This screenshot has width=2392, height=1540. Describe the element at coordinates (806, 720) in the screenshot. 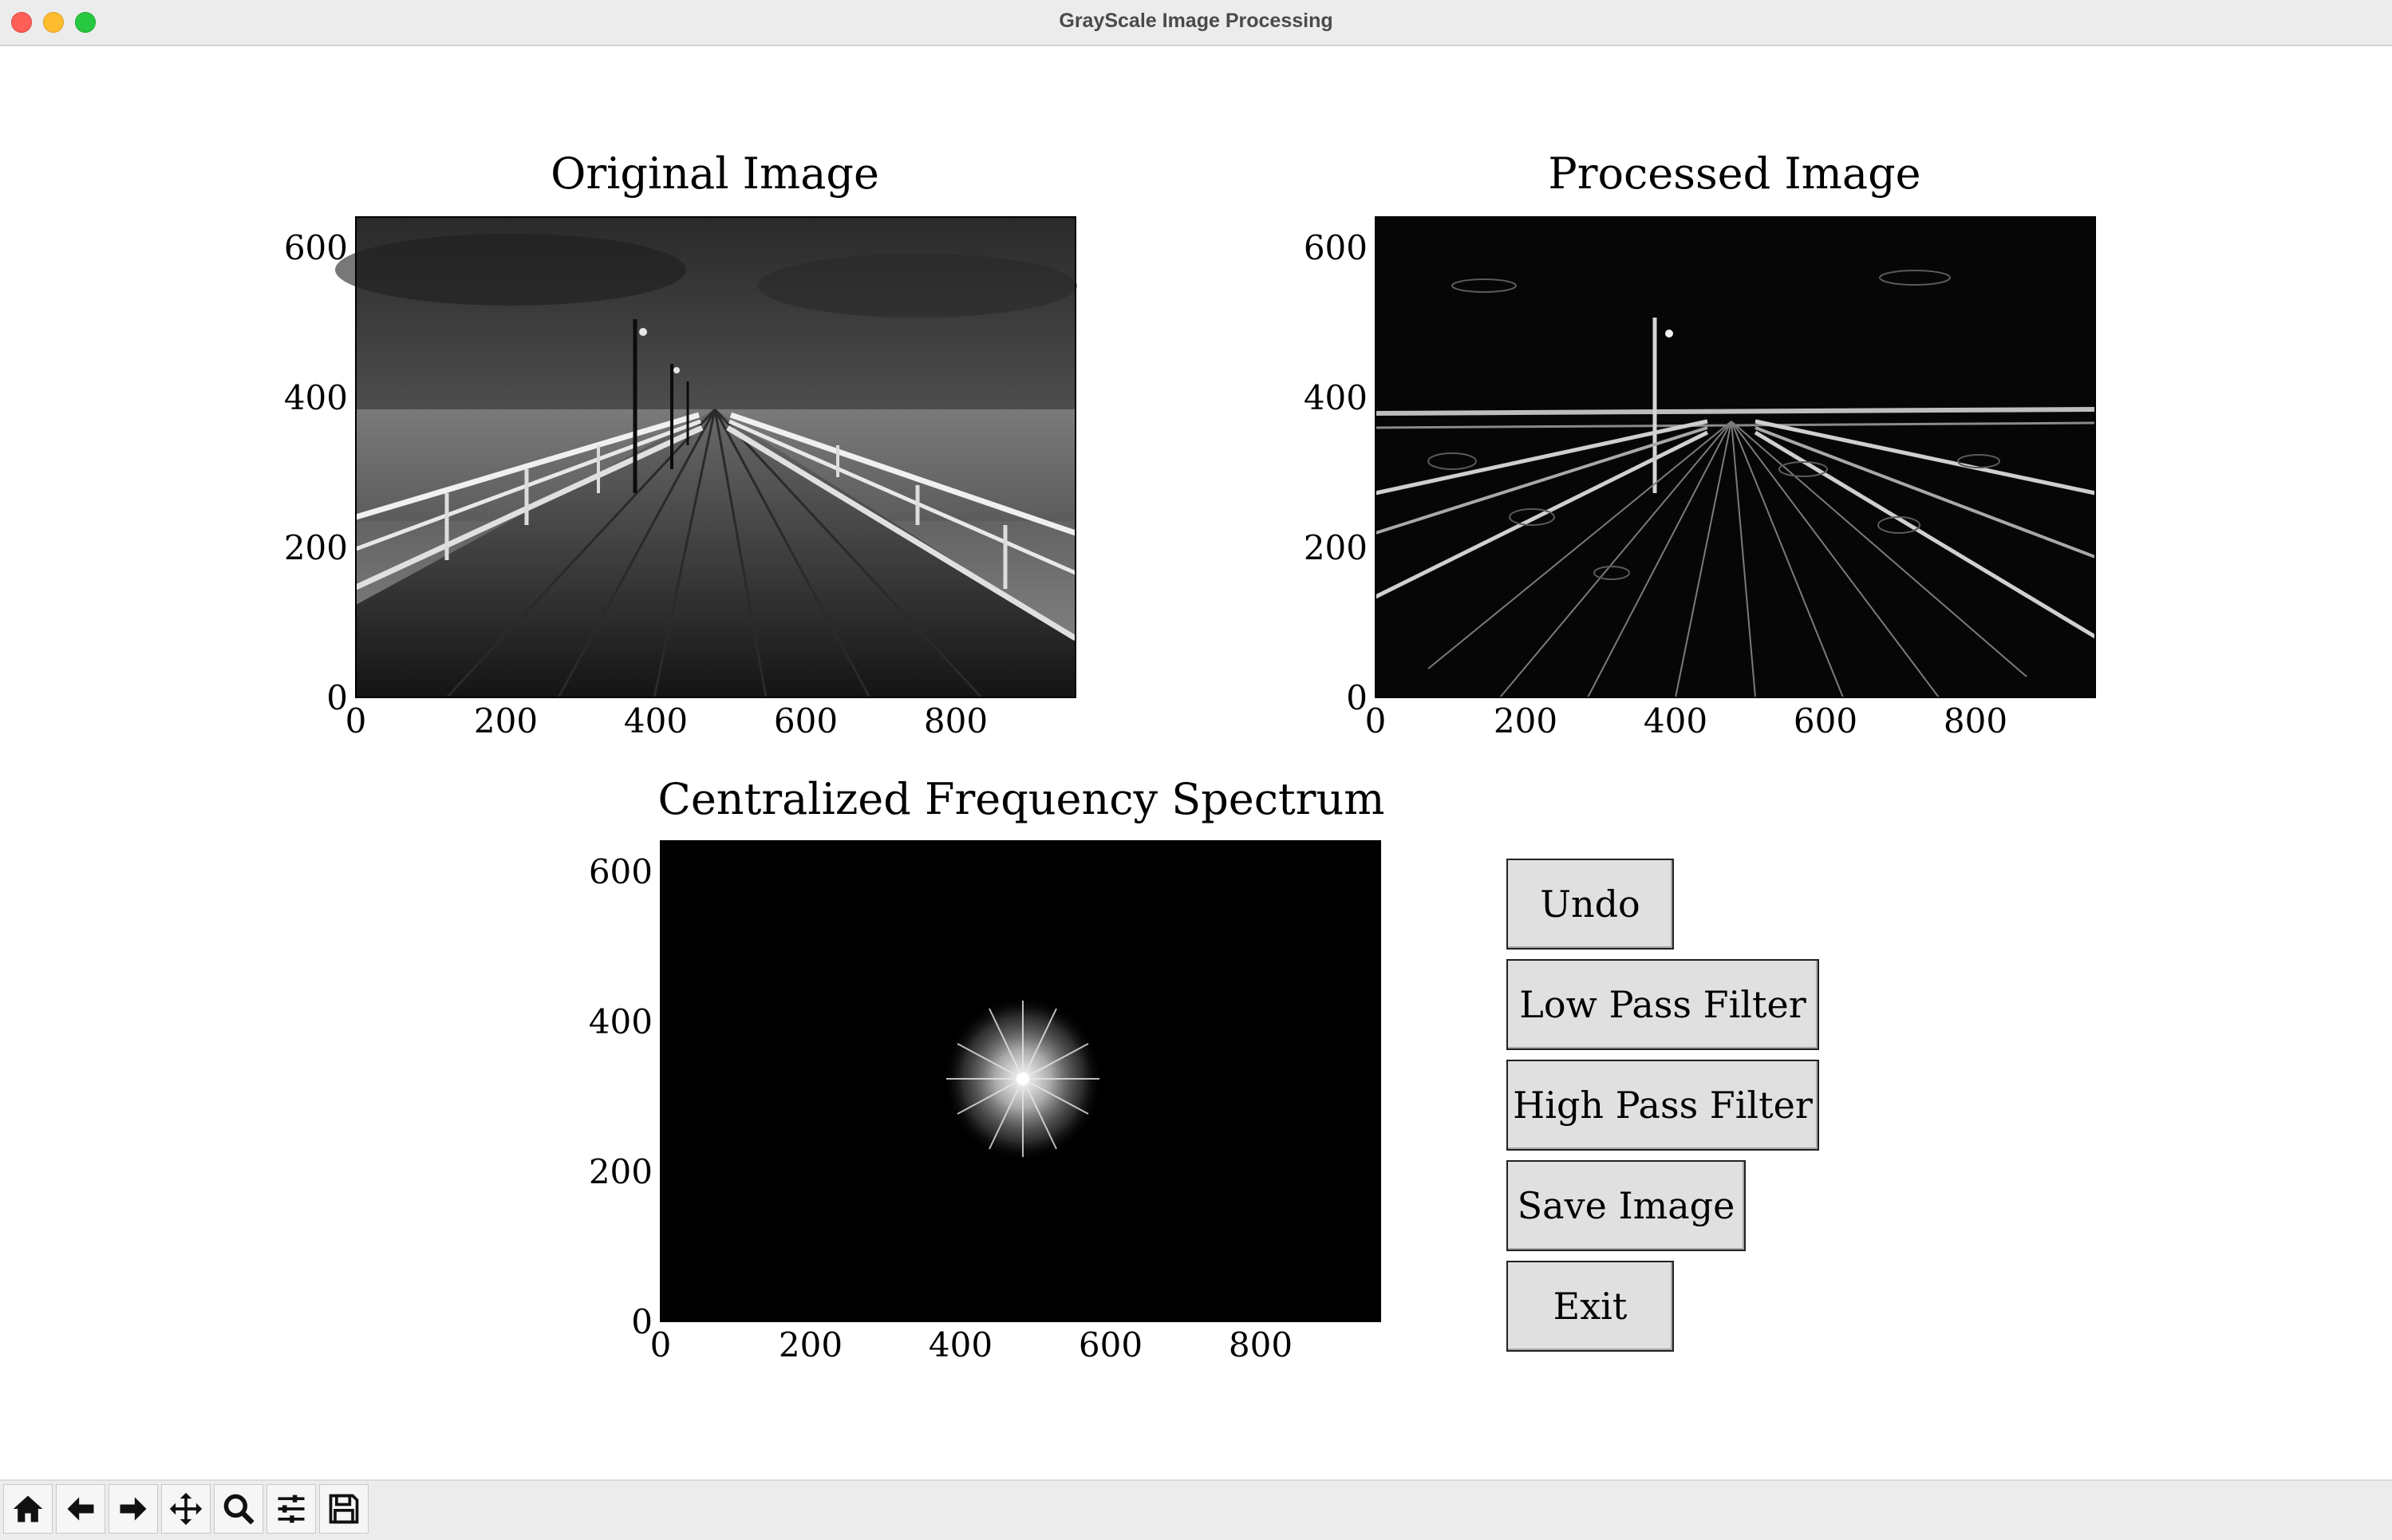

I see `original-xtick-label: 600` at that location.